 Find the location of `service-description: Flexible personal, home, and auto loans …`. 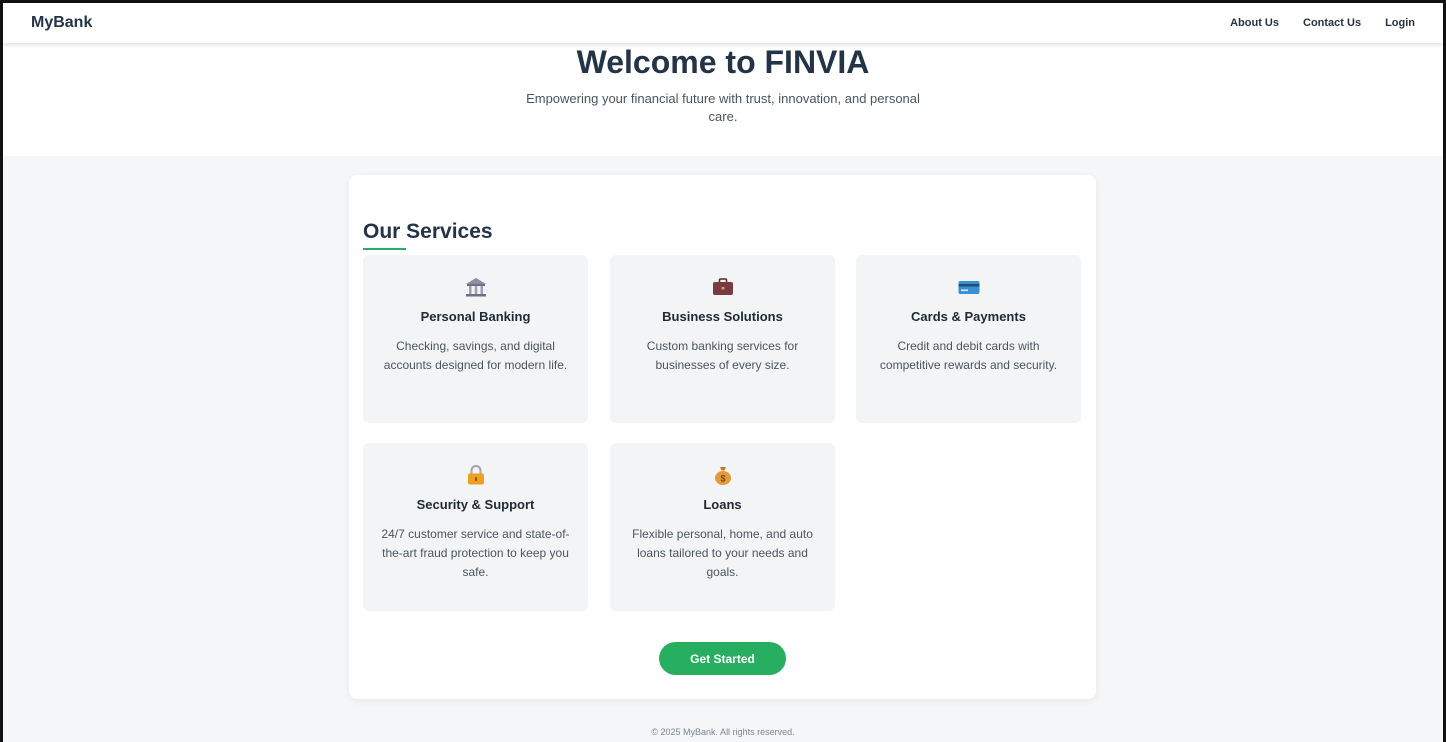

service-description: Flexible personal, home, and auto loans … is located at coordinates (722, 553).